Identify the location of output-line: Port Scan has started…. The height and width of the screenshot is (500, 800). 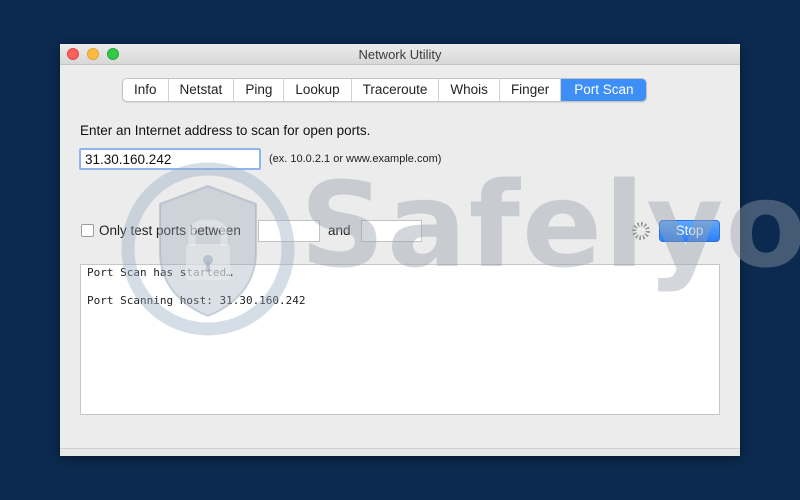
(160, 272).